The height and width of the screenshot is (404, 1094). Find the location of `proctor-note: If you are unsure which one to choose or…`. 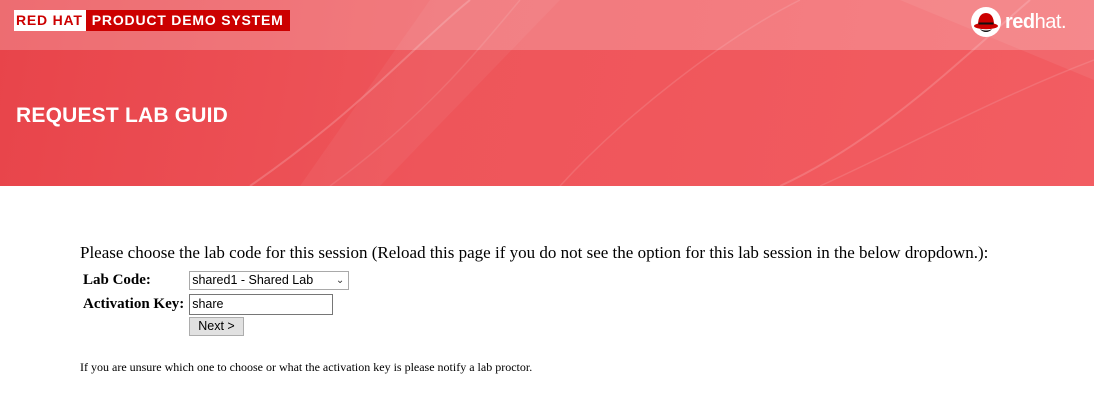

proctor-note: If you are unsure which one to choose or… is located at coordinates (306, 367).